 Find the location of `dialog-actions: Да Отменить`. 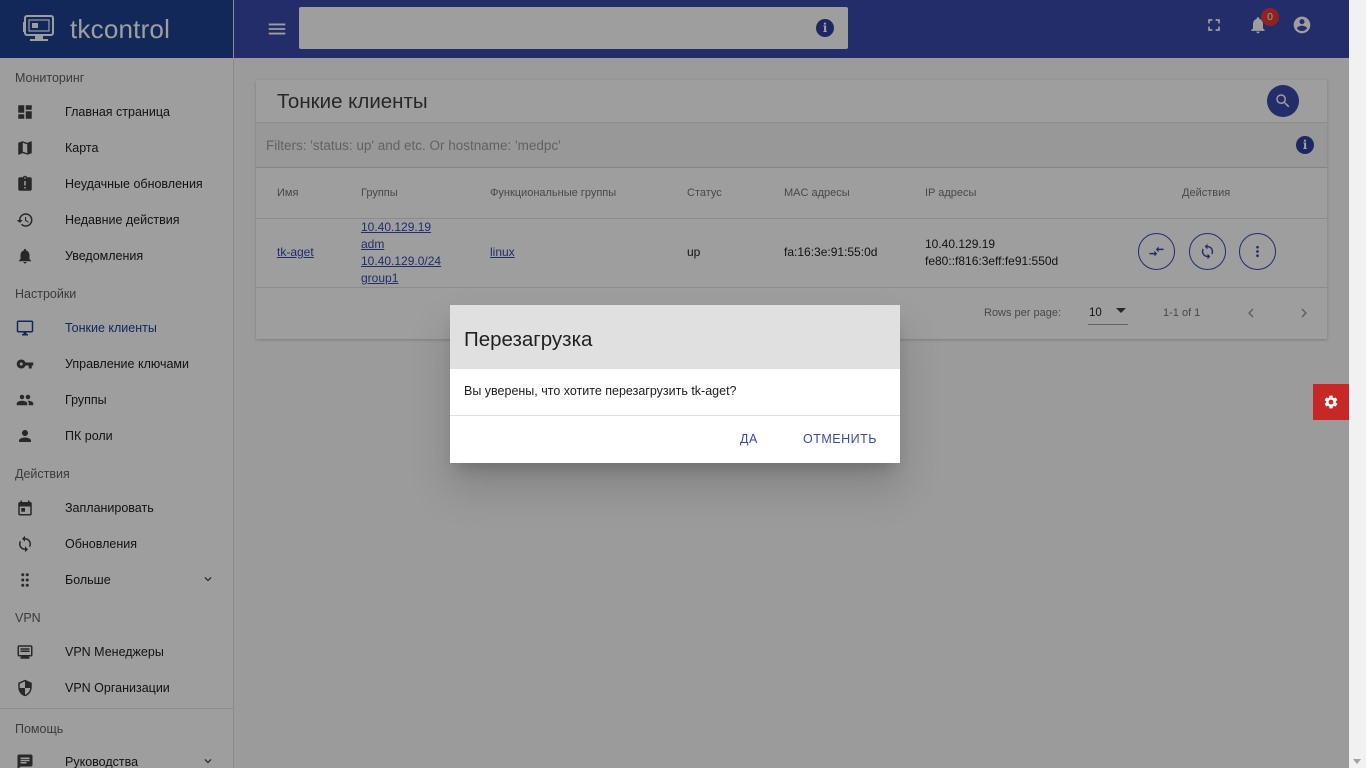

dialog-actions: Да Отменить is located at coordinates (675, 439).